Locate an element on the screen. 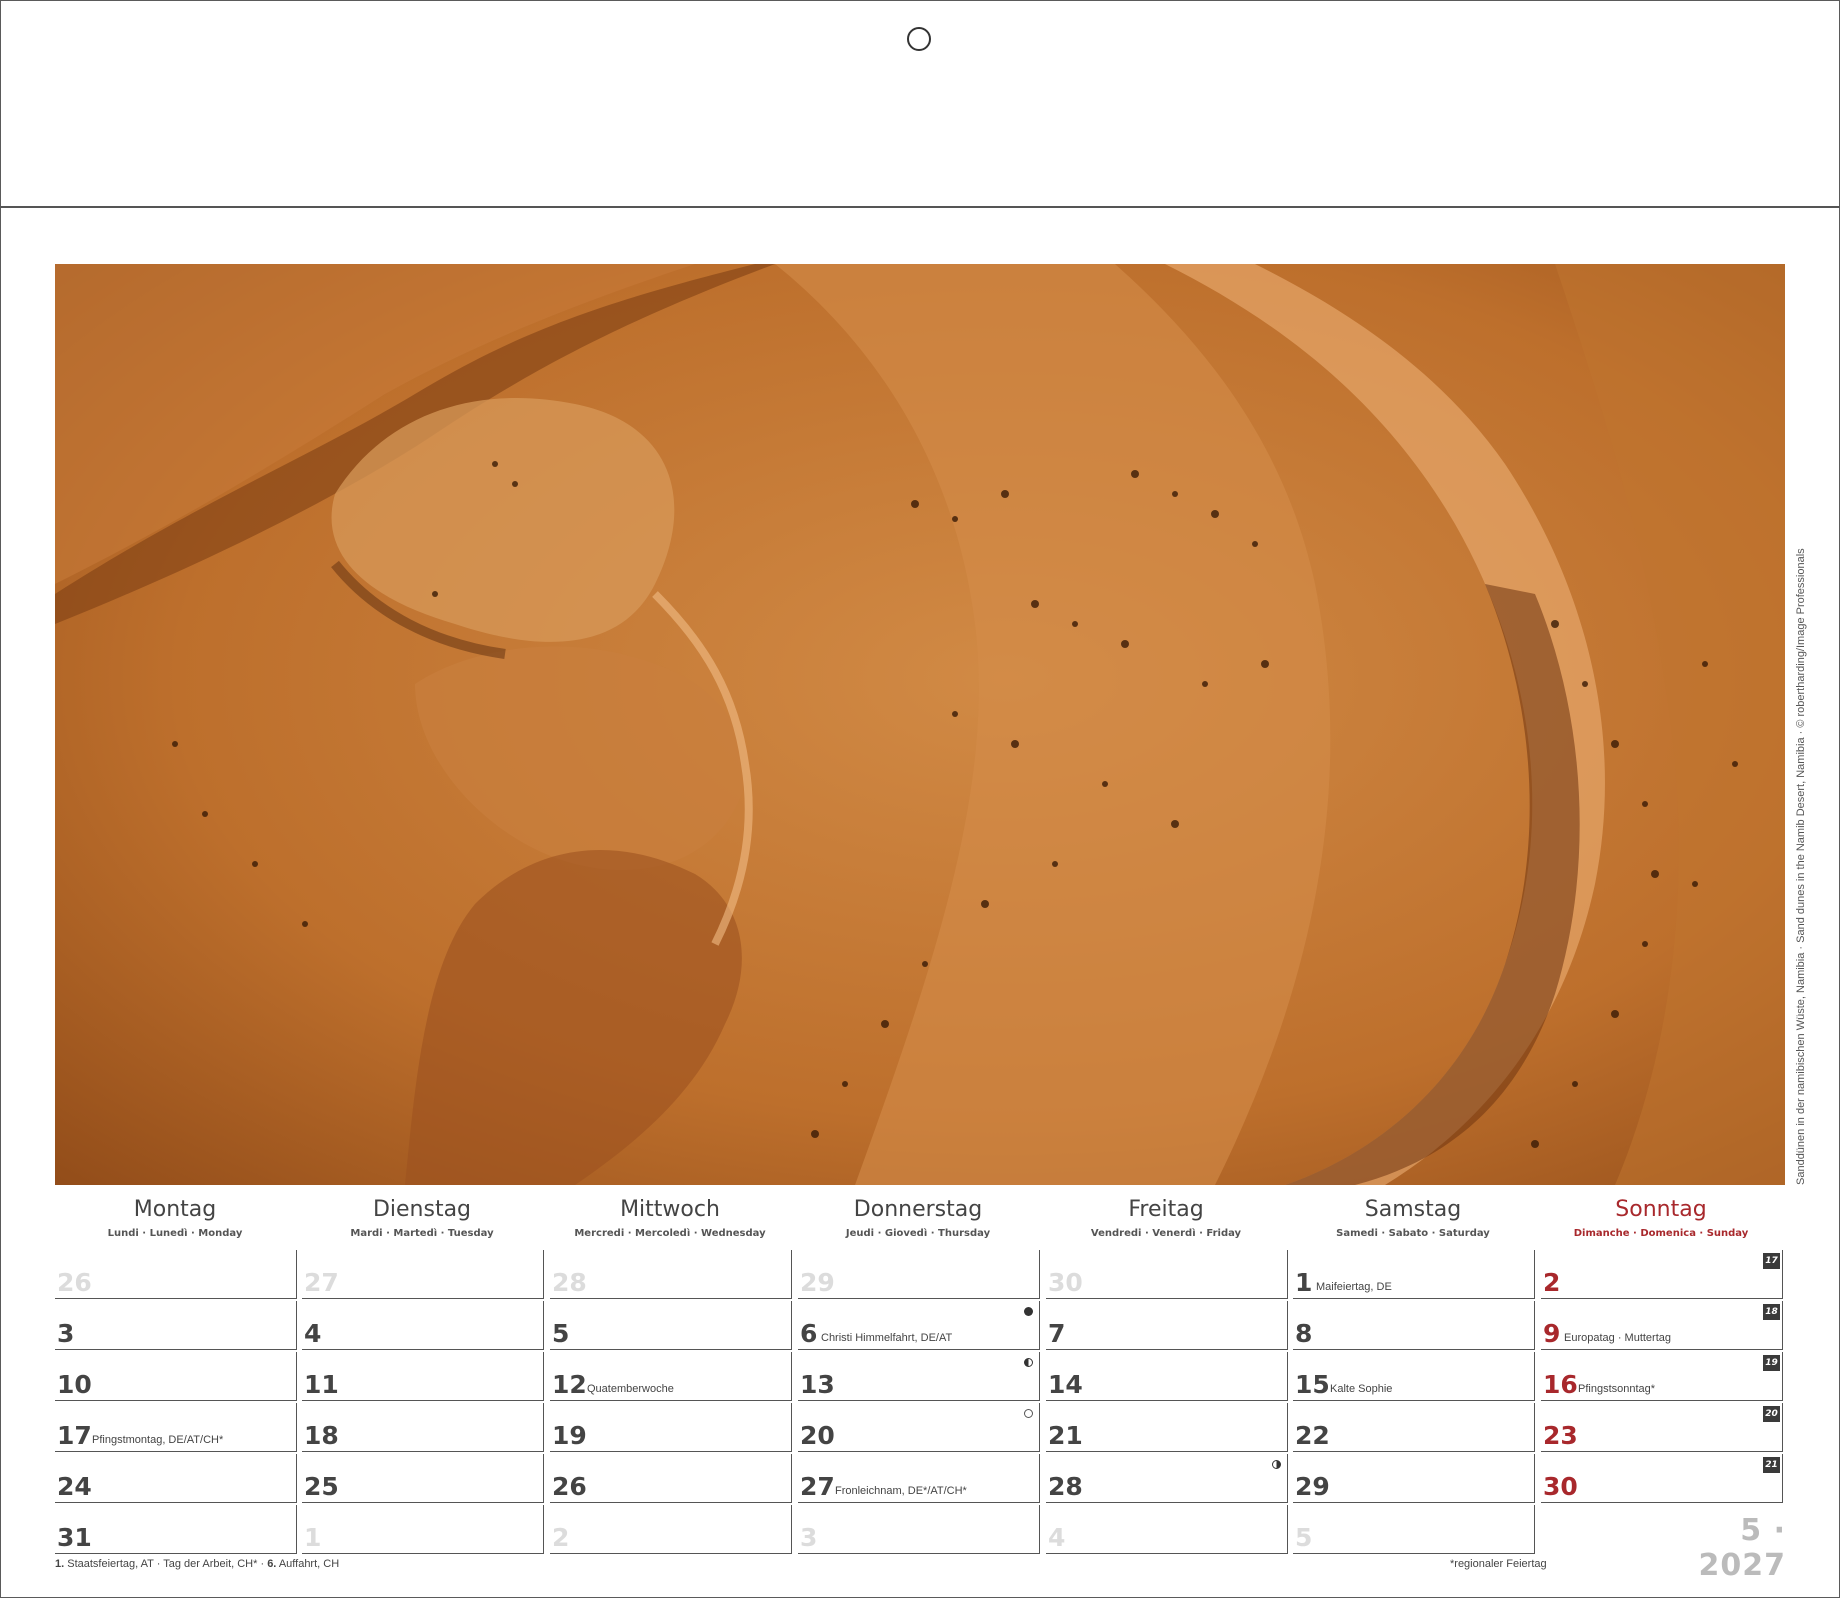 The height and width of the screenshot is (1598, 1840). day-number: 15 is located at coordinates (1312, 1384).